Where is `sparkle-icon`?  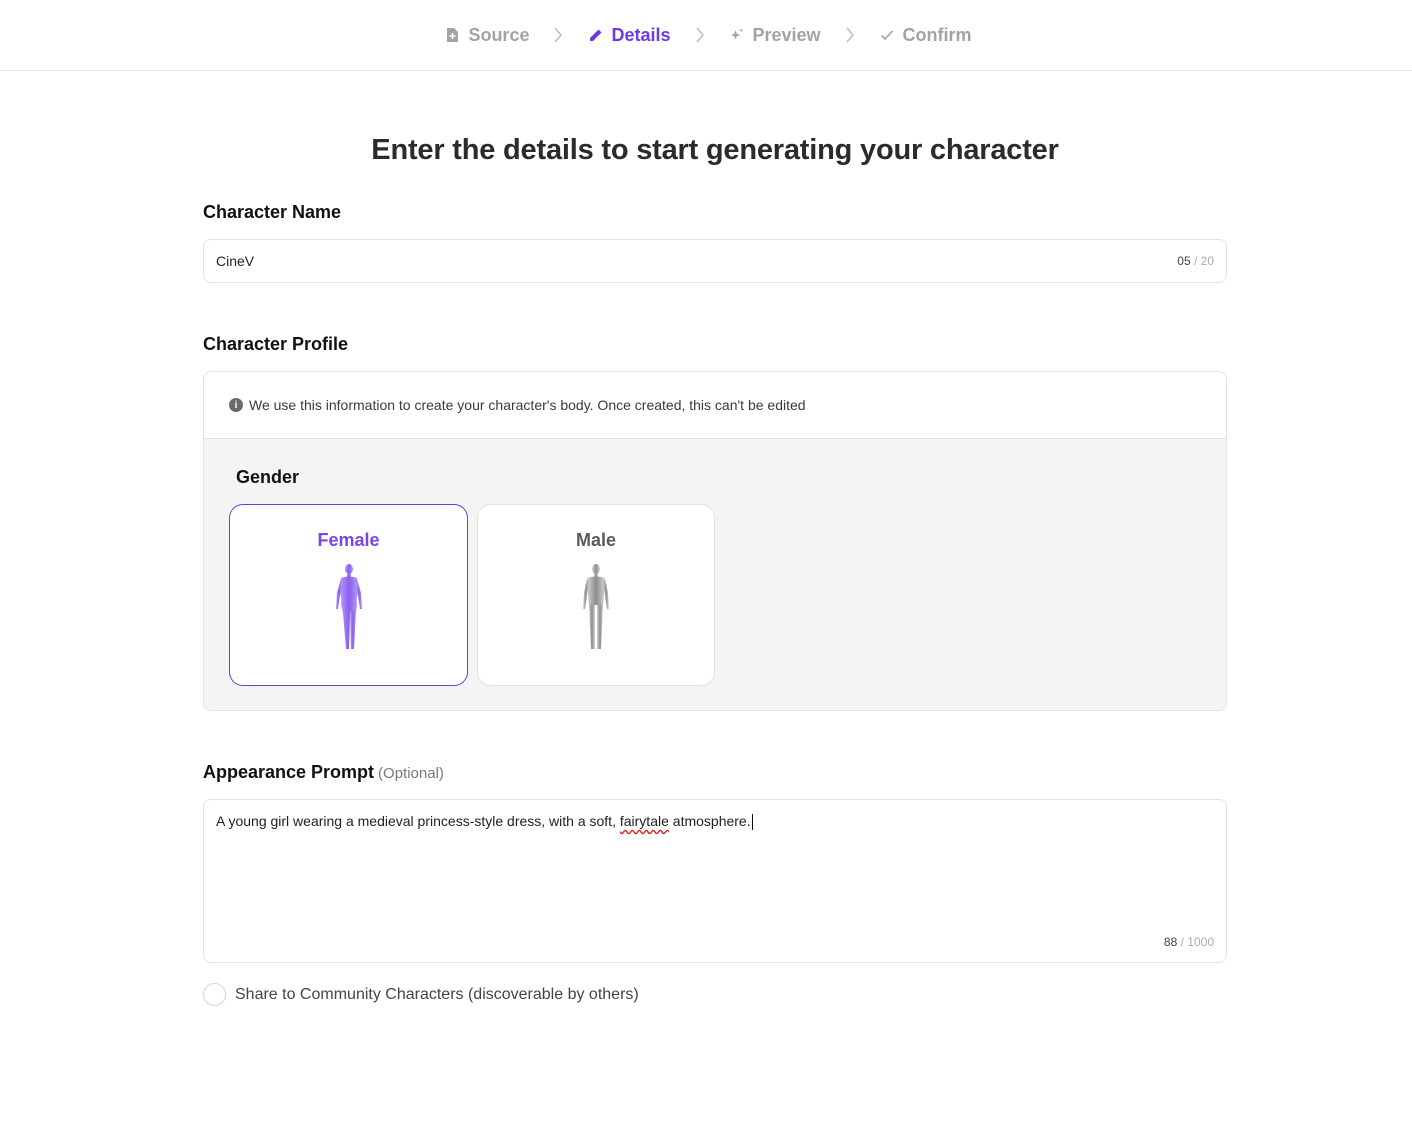 sparkle-icon is located at coordinates (737, 35).